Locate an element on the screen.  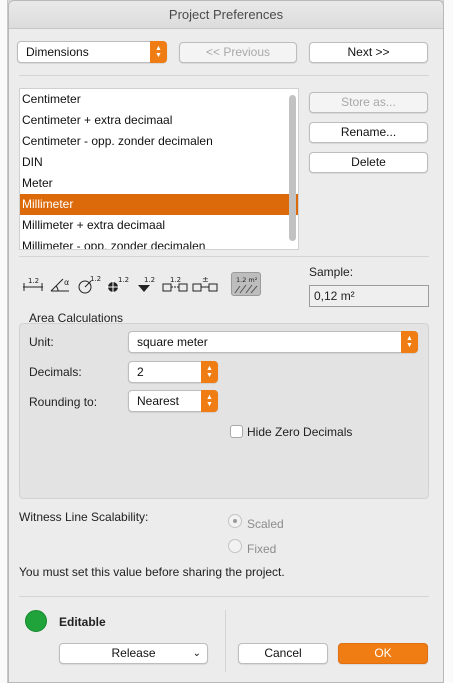
elevation-dimension-icon: 1.2 is located at coordinates (145, 284).